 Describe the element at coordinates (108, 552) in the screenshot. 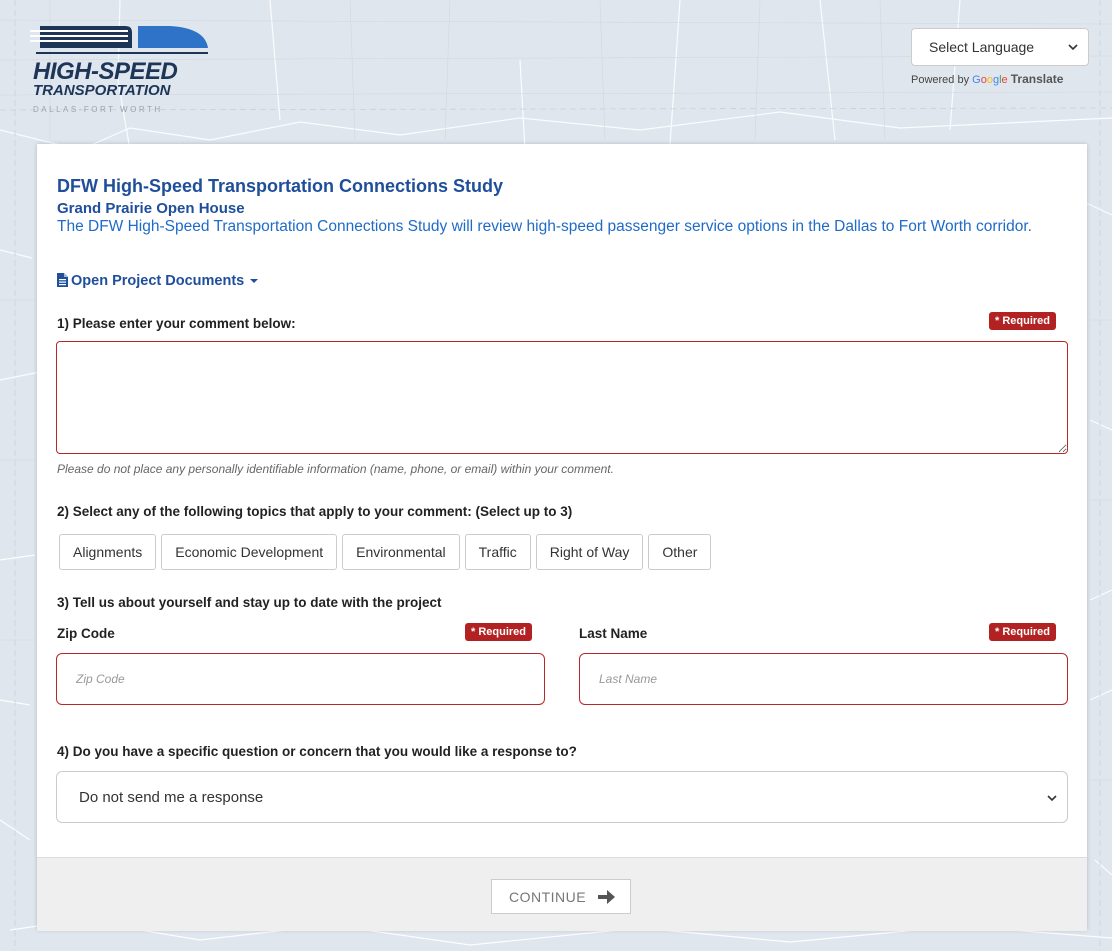

I see `topic-alignments: Alignments` at that location.